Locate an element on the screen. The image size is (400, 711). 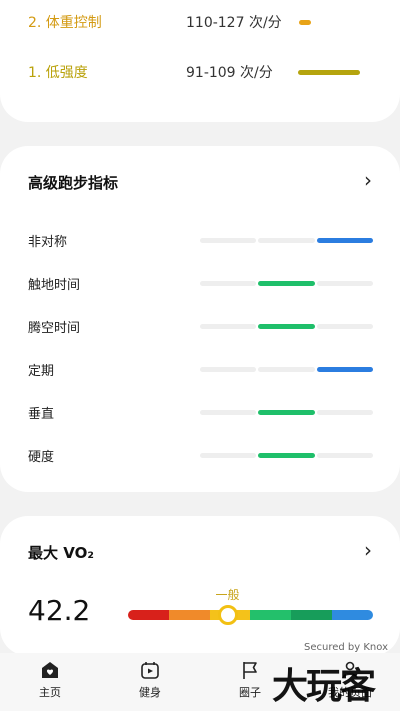
nav-label: 圈子 is located at coordinates (250, 692).